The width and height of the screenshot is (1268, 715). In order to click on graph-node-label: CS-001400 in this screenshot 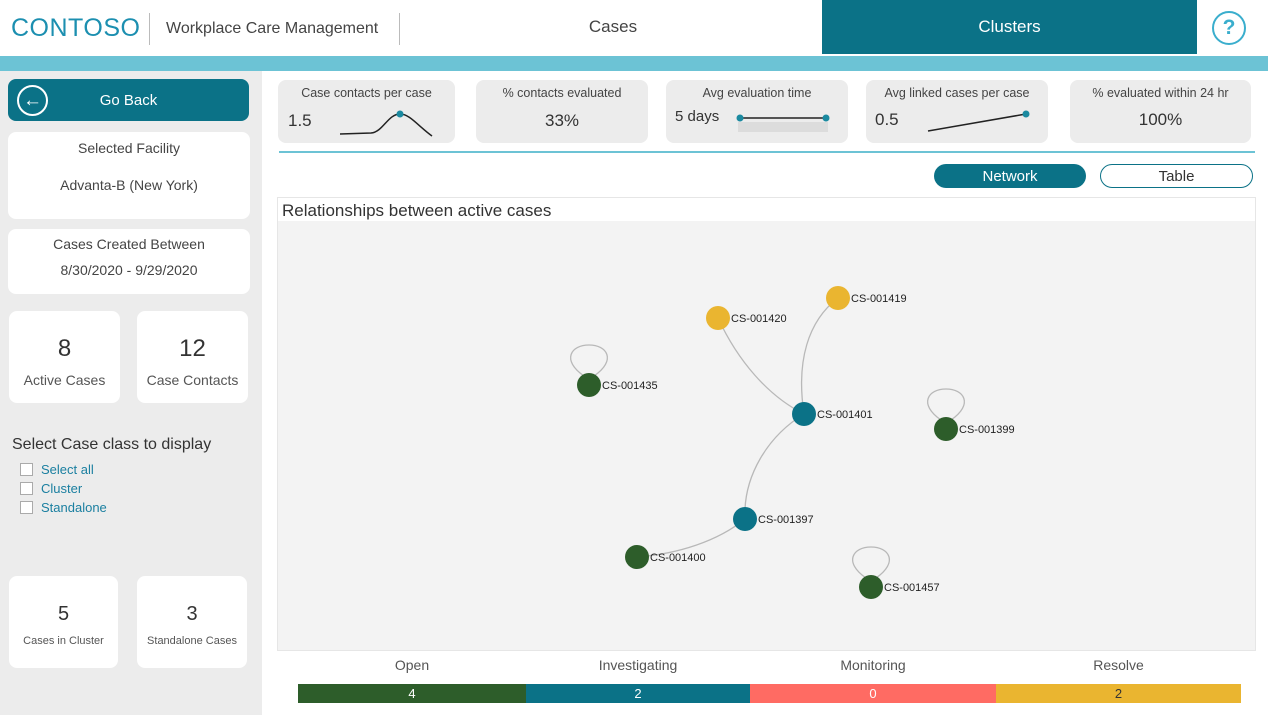, I will do `click(678, 558)`.